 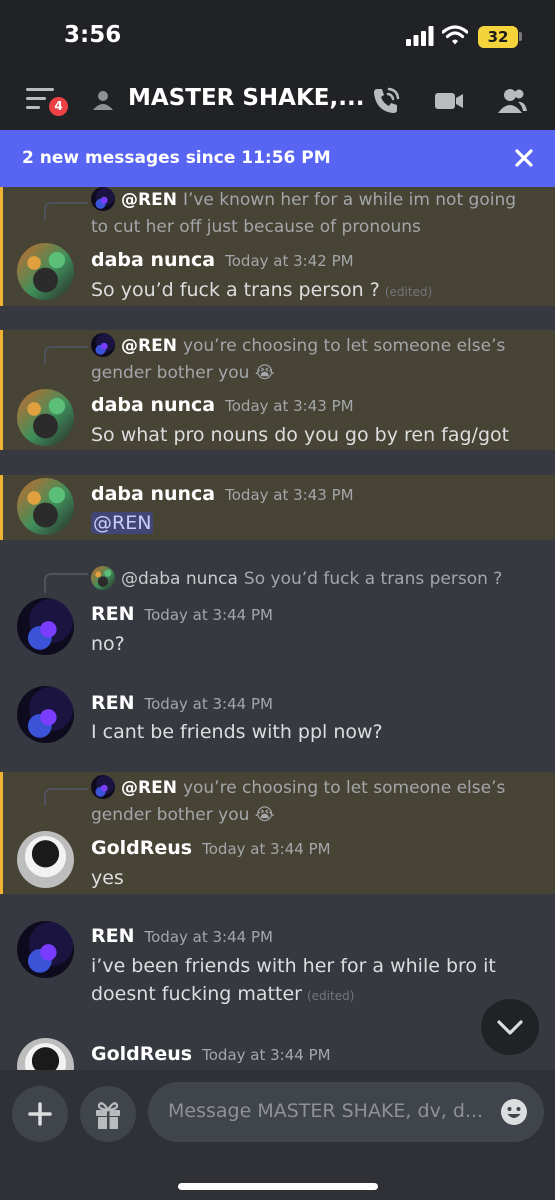 What do you see at coordinates (386, 101) in the screenshot?
I see `voice-call-icon` at bounding box center [386, 101].